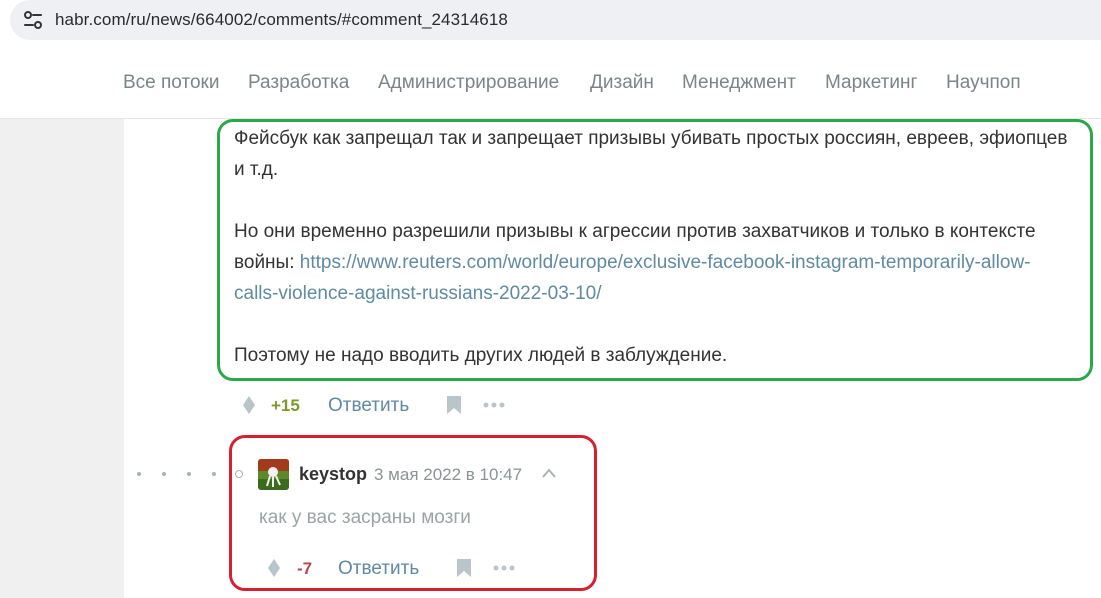  What do you see at coordinates (285, 405) in the screenshot?
I see `comment-score: +15` at bounding box center [285, 405].